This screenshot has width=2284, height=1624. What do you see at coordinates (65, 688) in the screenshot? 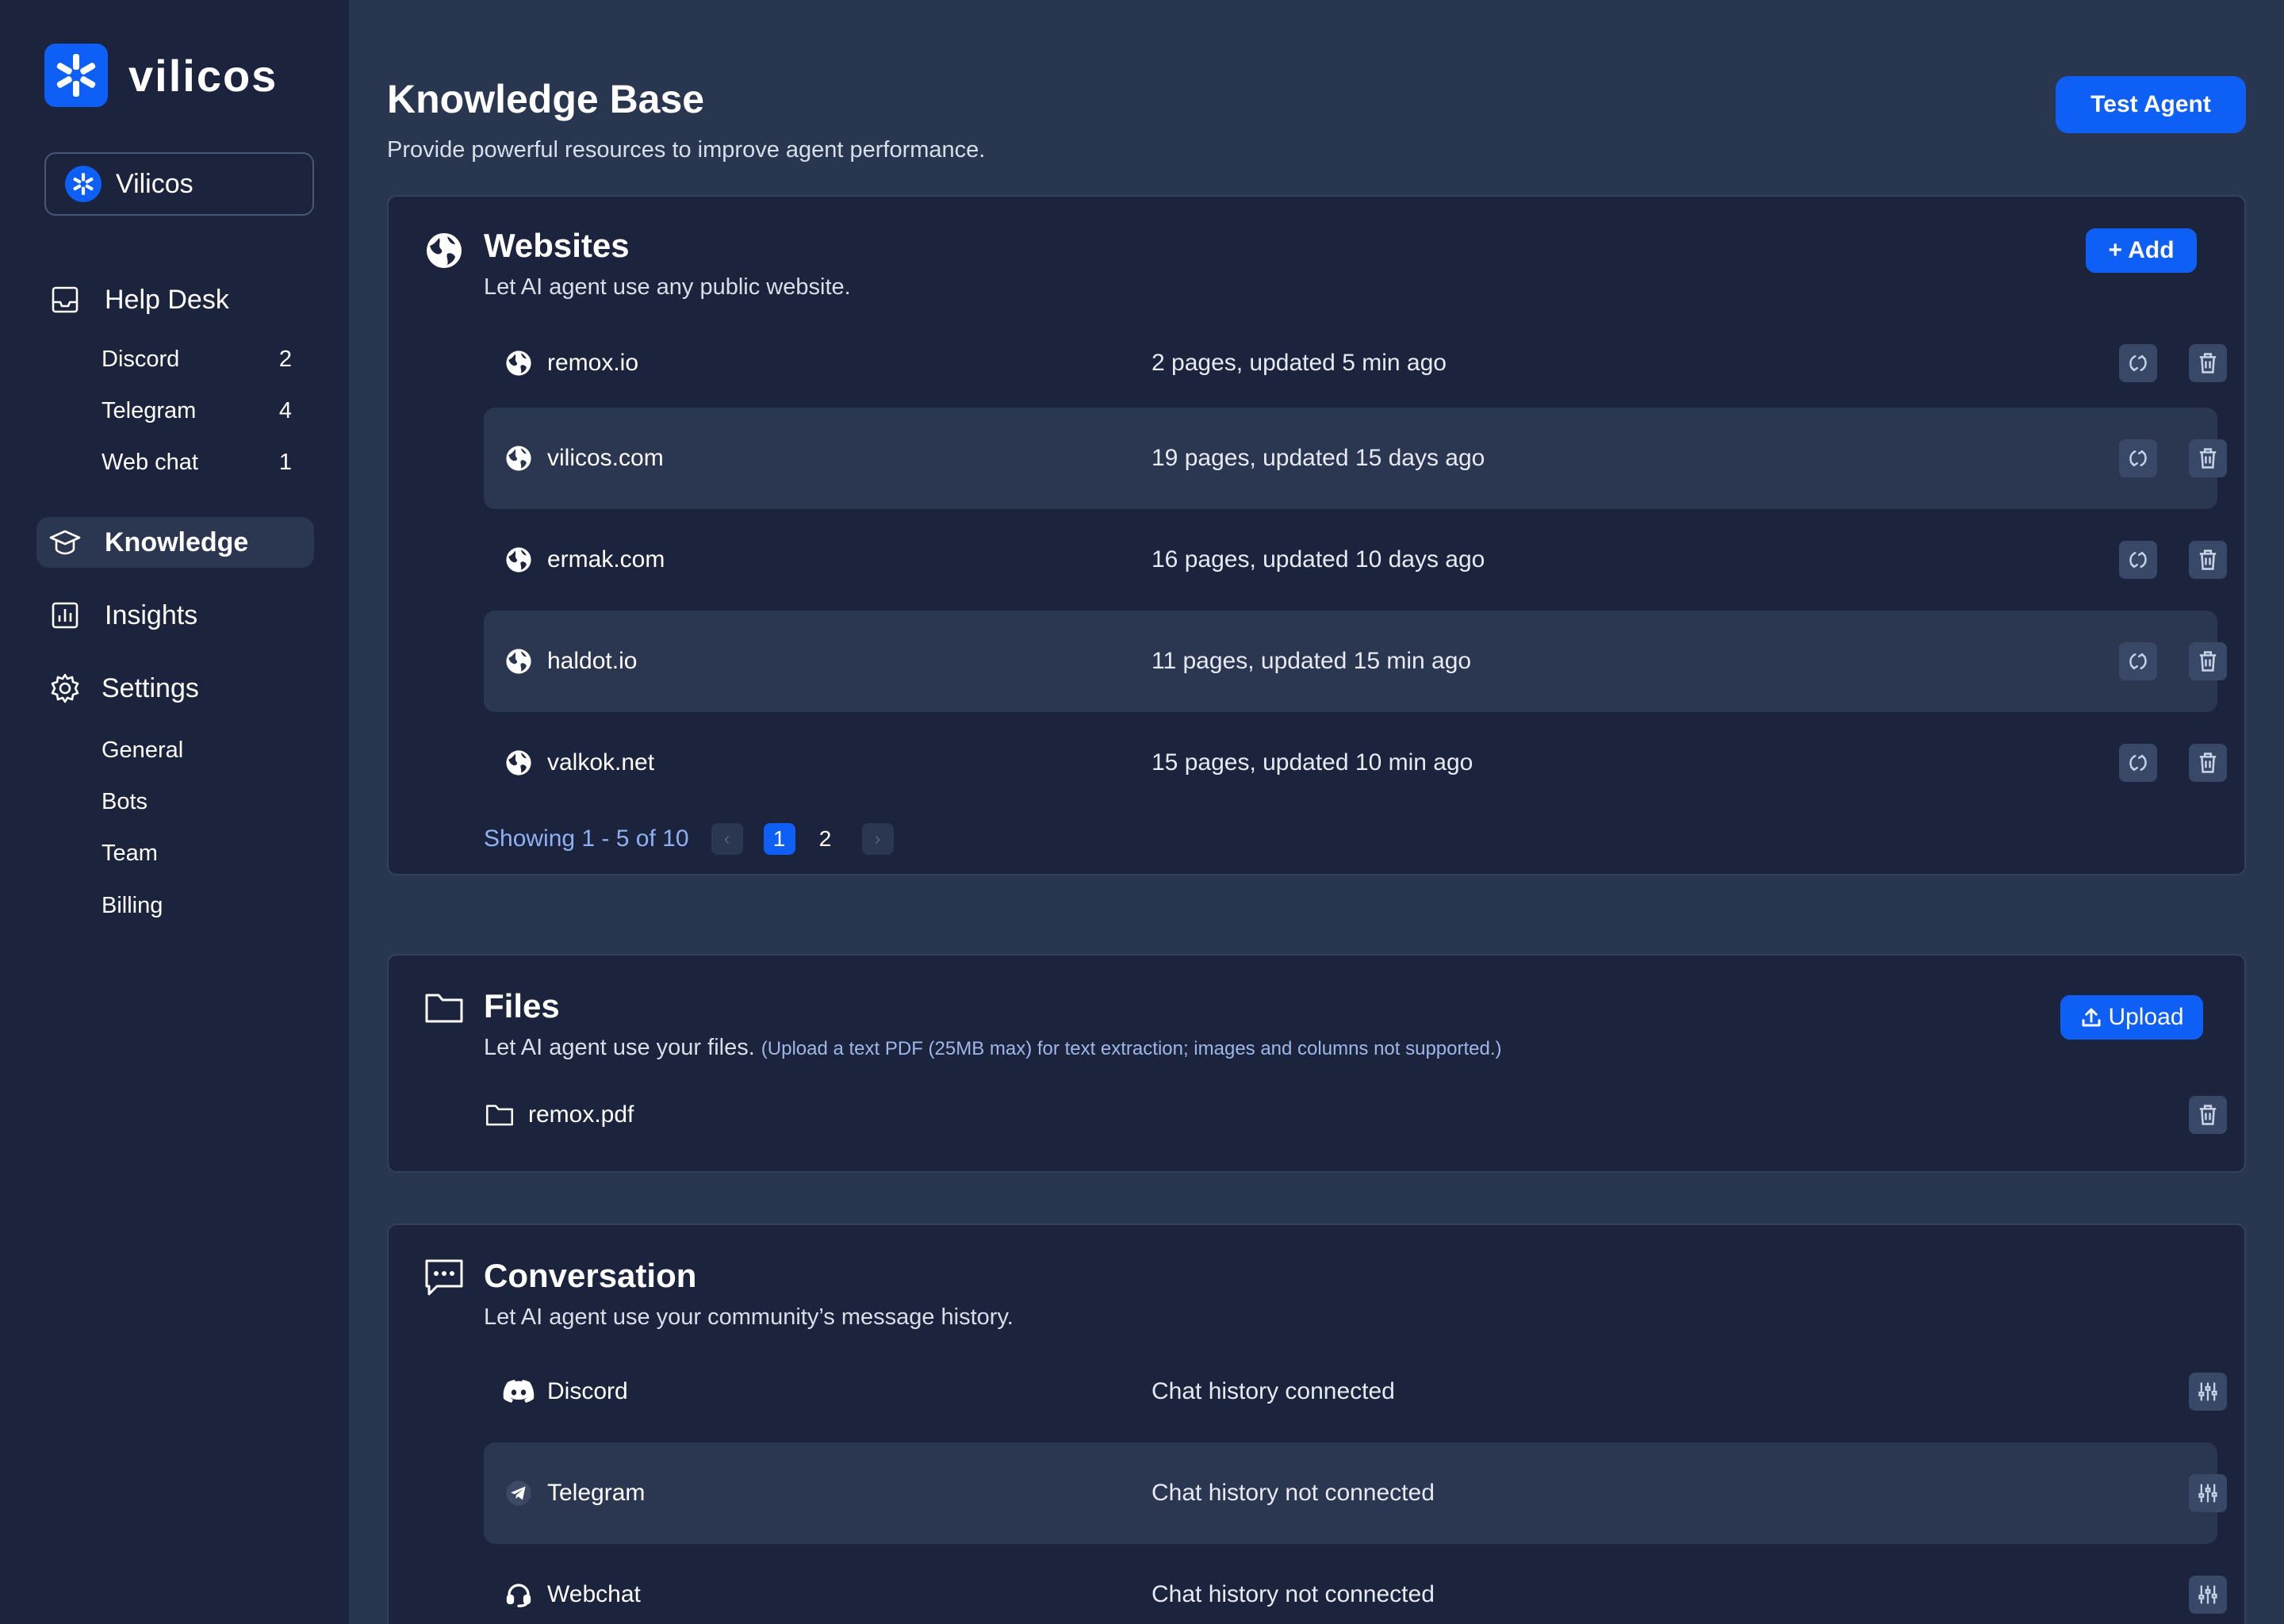
I see `gear-icon` at bounding box center [65, 688].